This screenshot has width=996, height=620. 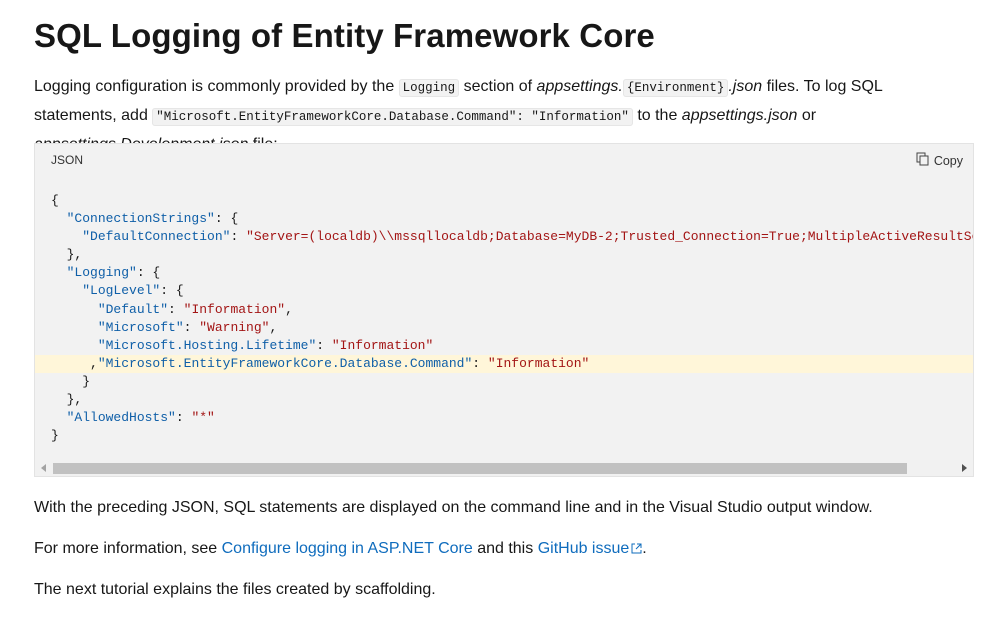 I want to click on code-language-label: JSON, so click(x=67, y=160).